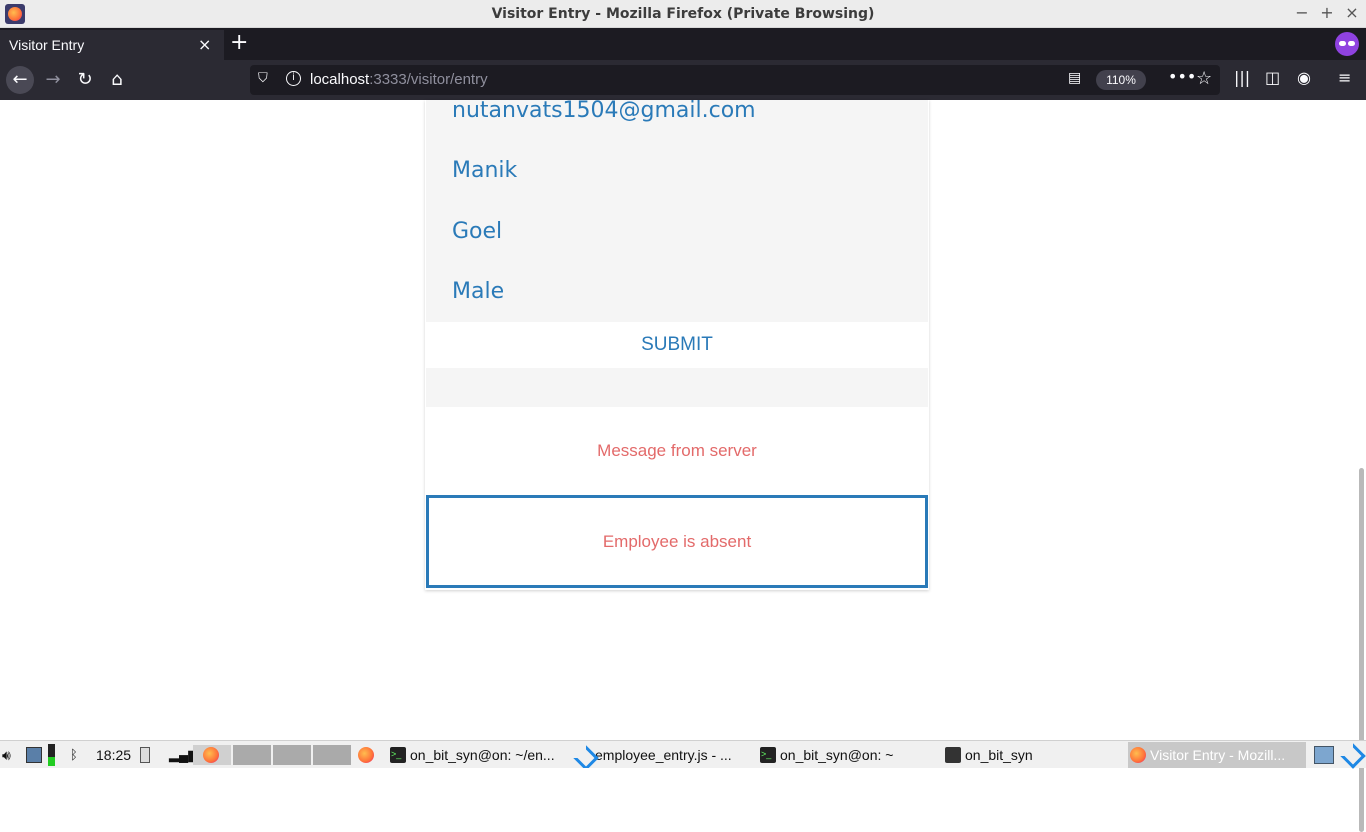 This screenshot has width=1366, height=832. What do you see at coordinates (1304, 77) in the screenshot?
I see `account-icon: ◉` at bounding box center [1304, 77].